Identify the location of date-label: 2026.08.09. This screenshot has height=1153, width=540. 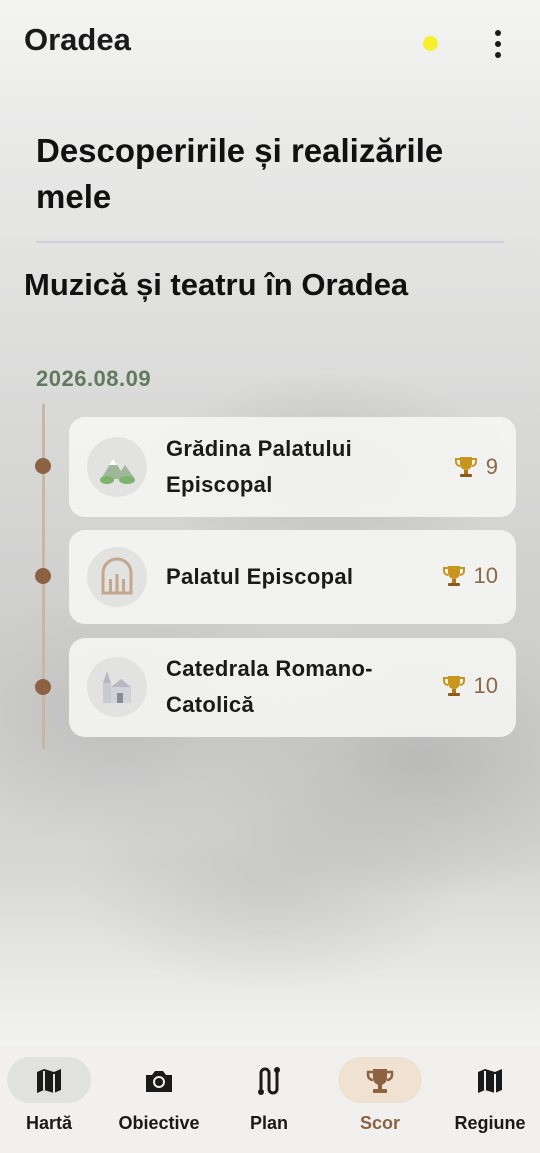
(94, 378).